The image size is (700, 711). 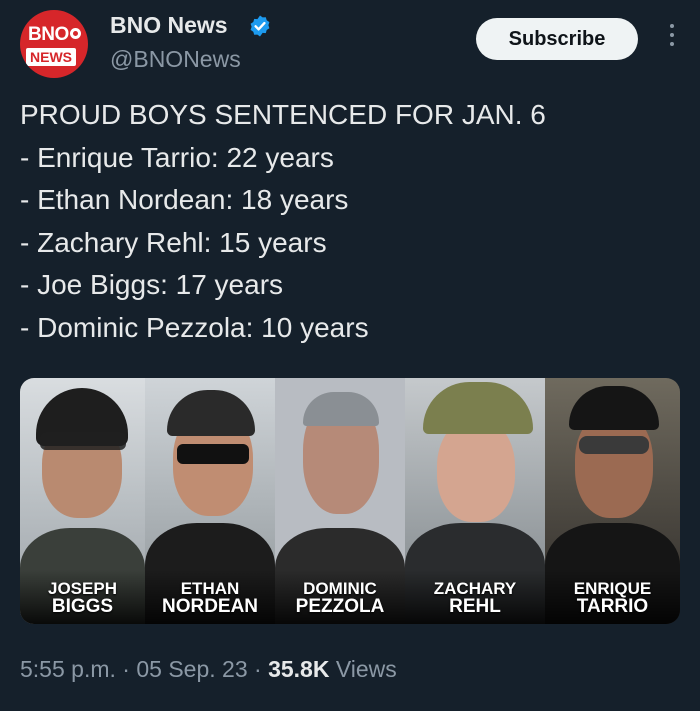 I want to click on avatar-dot-icon, so click(x=75, y=33).